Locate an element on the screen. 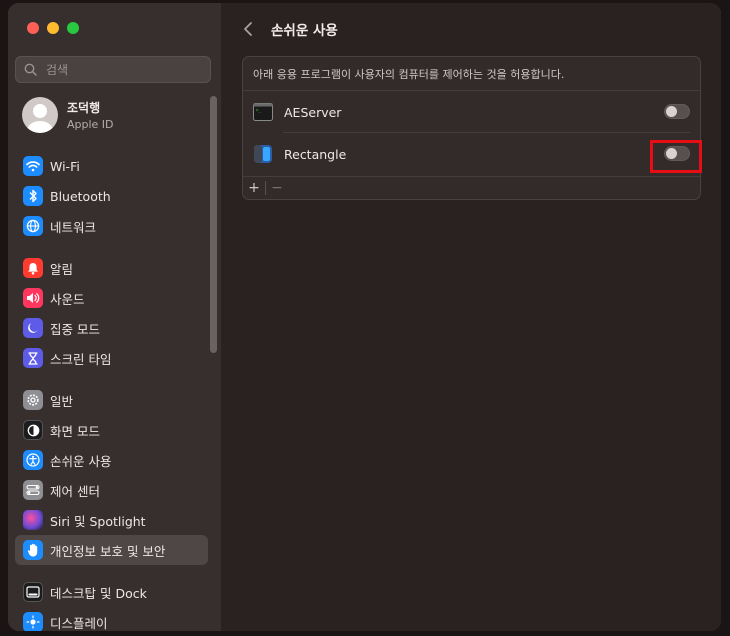 This screenshot has height=636, width=730. bluetooth-icon is located at coordinates (33, 196).